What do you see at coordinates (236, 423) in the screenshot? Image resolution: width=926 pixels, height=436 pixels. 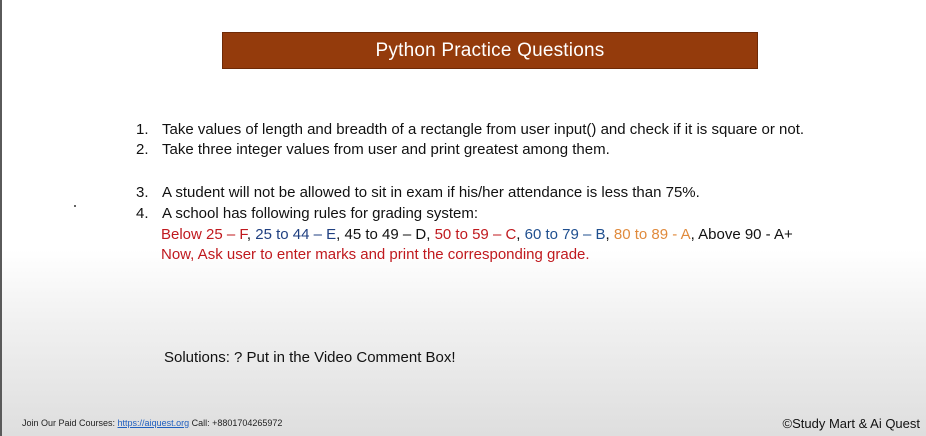 I see `call-label: Call: +8801704265972` at bounding box center [236, 423].